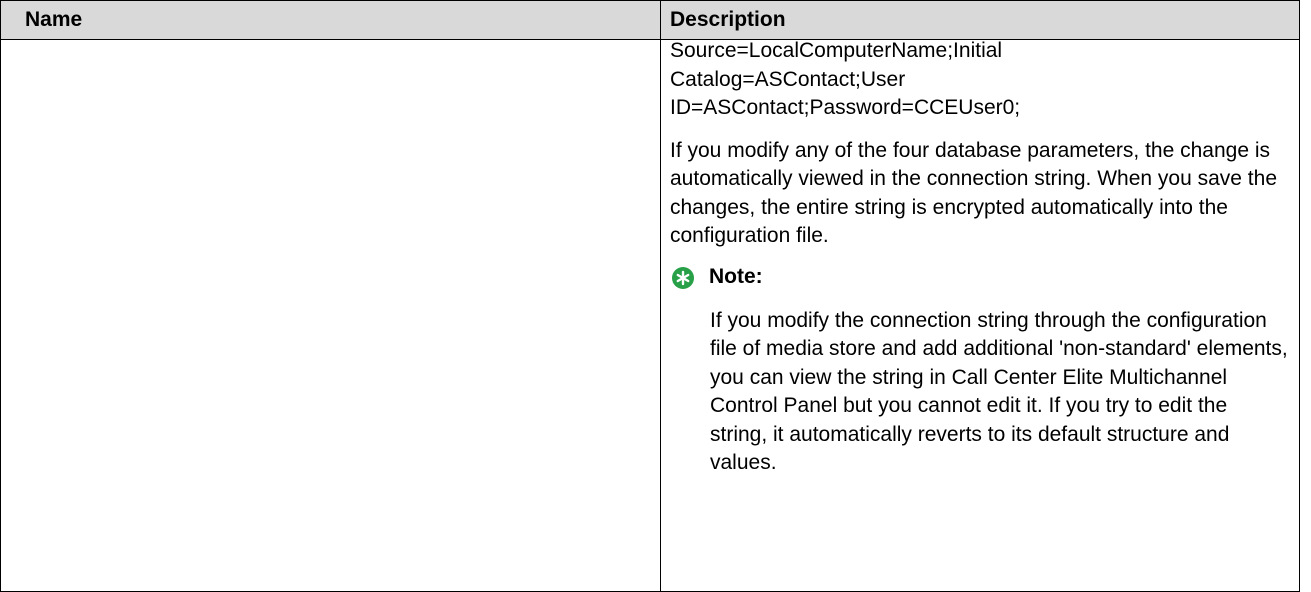 Image resolution: width=1311 pixels, height=592 pixels. I want to click on header-description: Description, so click(980, 20).